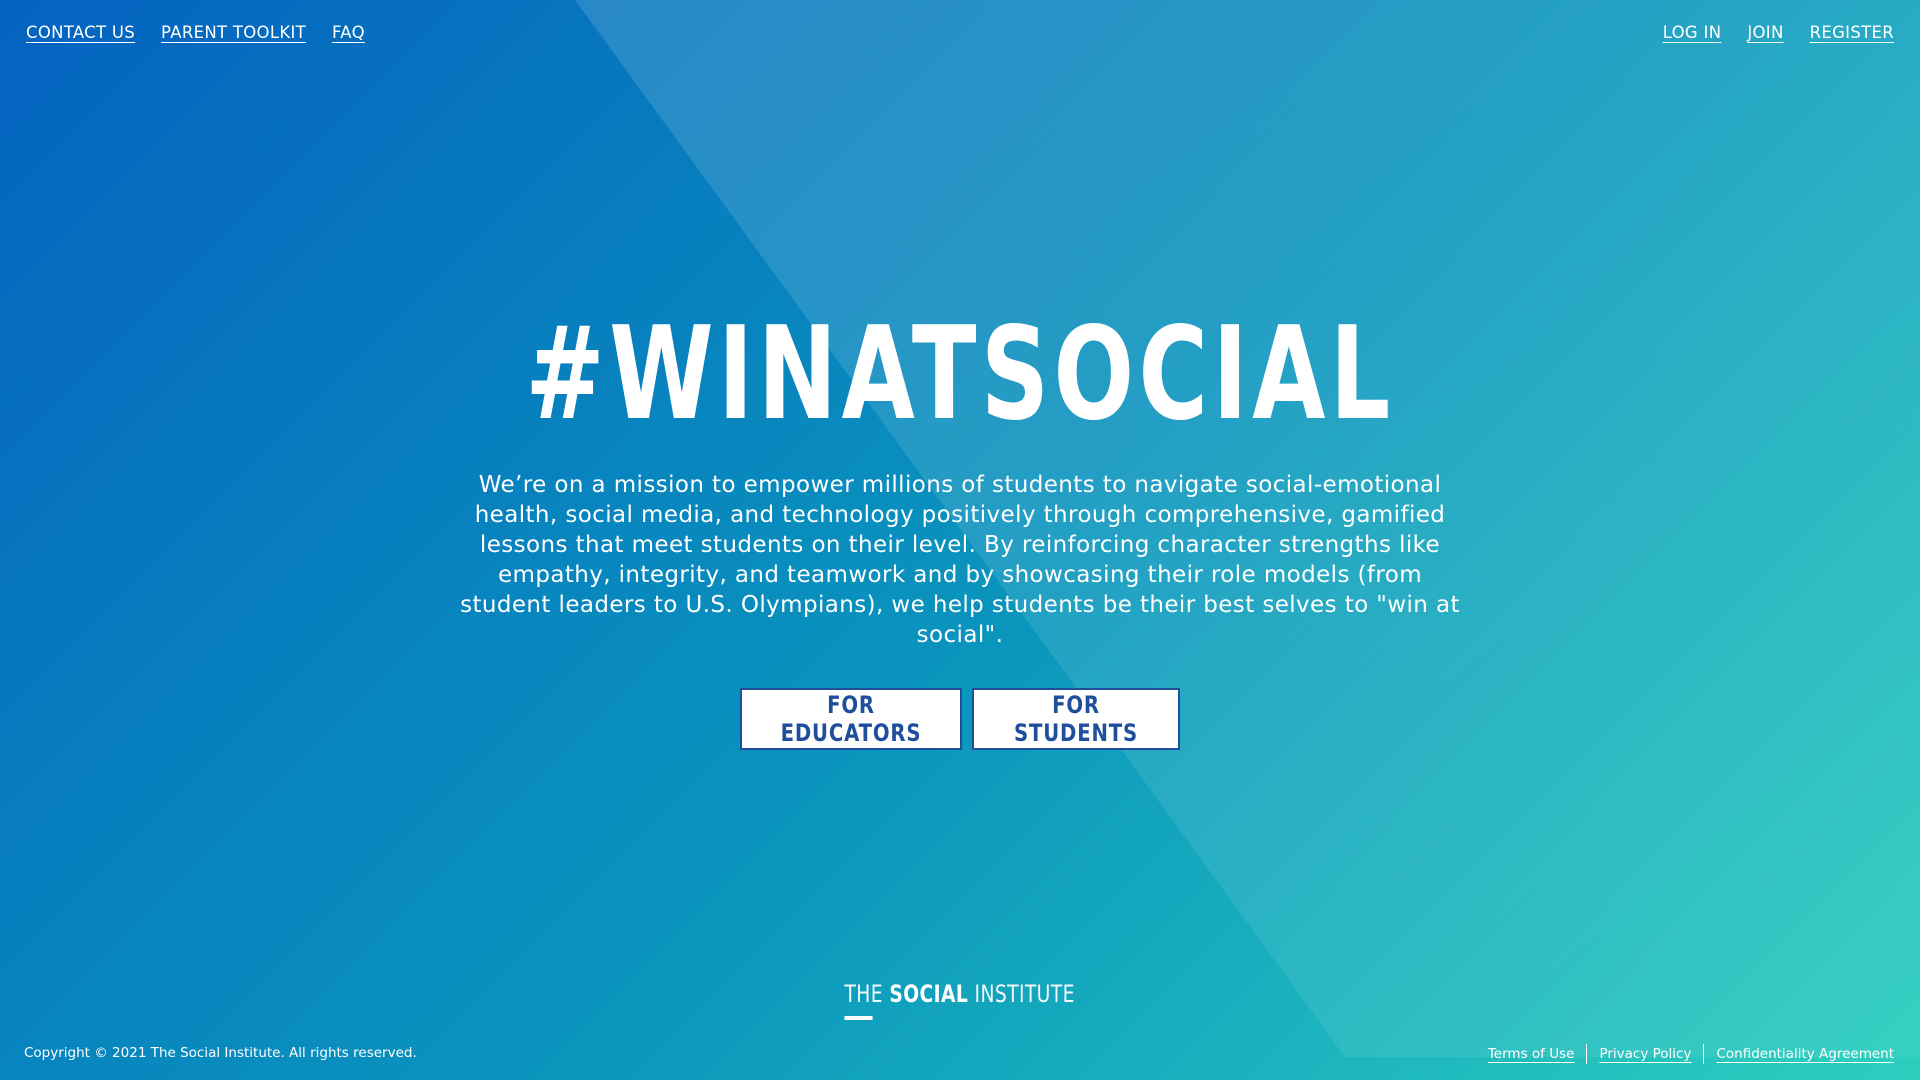  Describe the element at coordinates (1531, 1054) in the screenshot. I see `terms-of-use-link: Terms of Use` at that location.